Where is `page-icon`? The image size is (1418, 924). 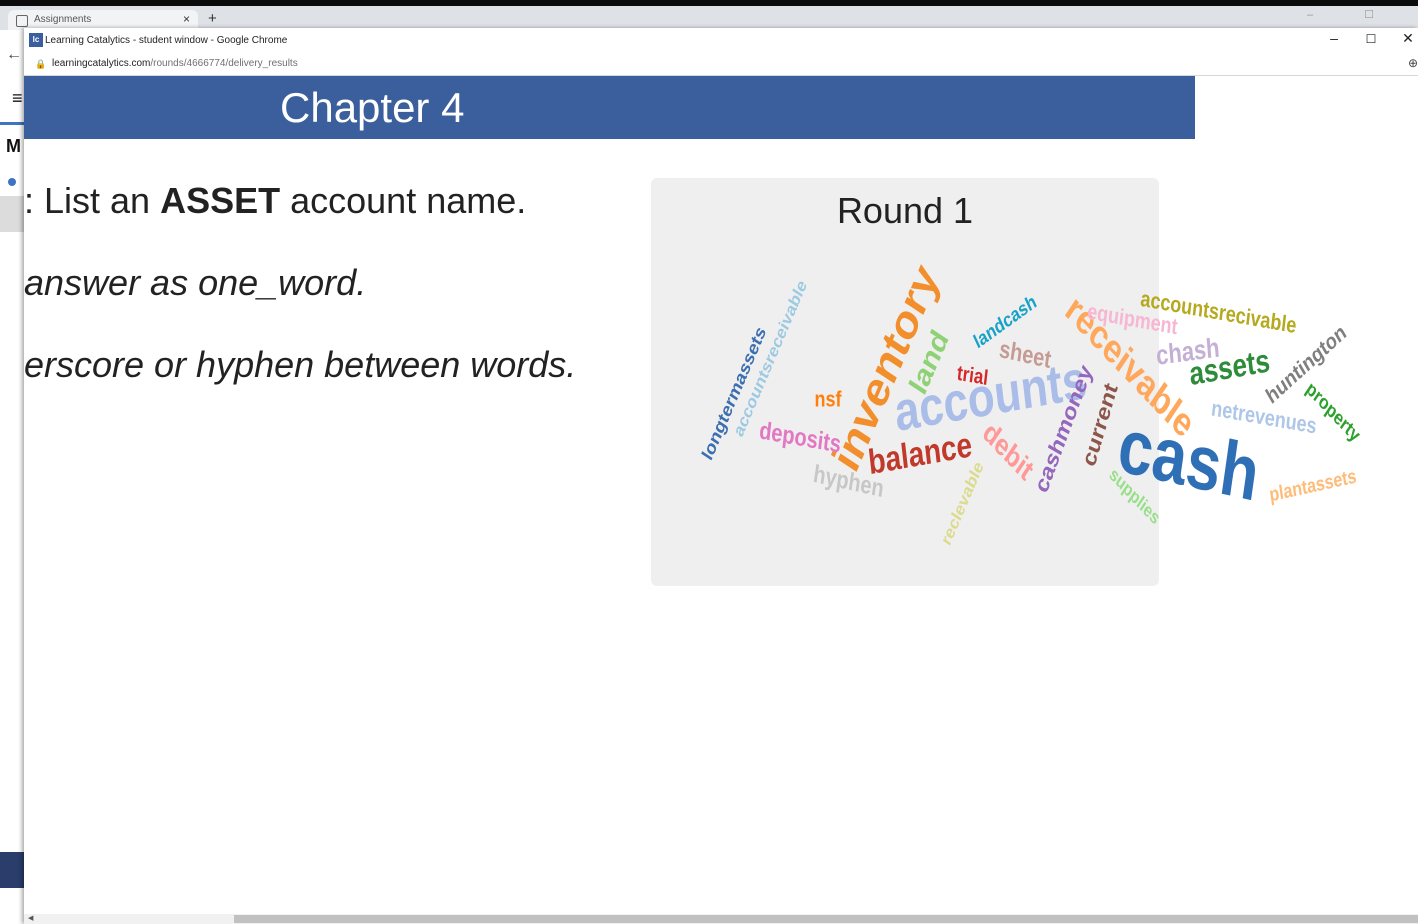
page-icon is located at coordinates (22, 21).